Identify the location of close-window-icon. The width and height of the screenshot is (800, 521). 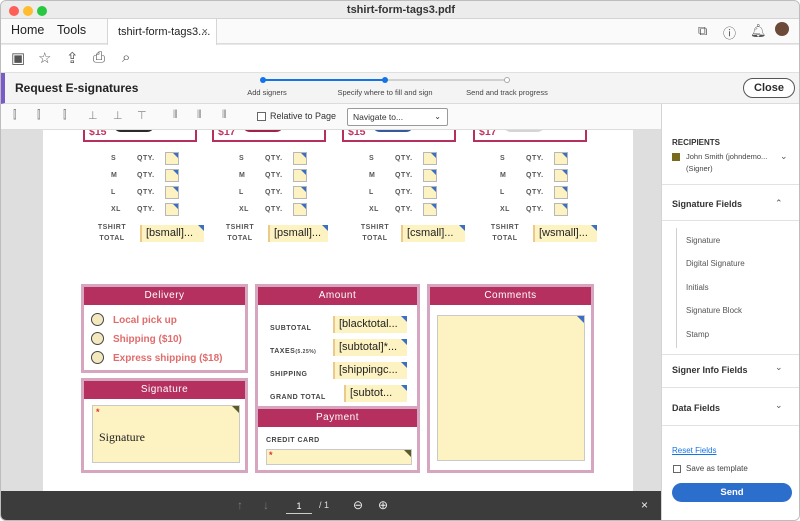
(14, 11).